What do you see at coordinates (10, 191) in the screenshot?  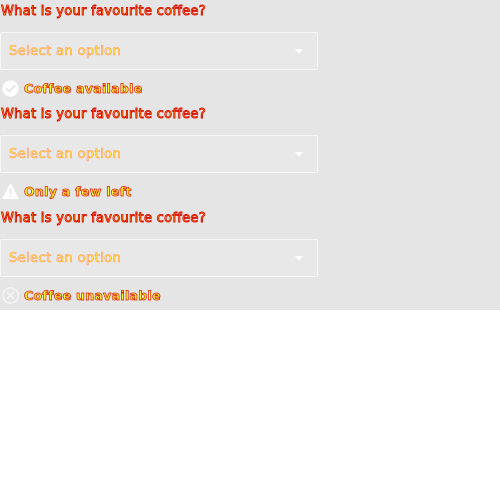 I see `warning-triangle-icon` at bounding box center [10, 191].